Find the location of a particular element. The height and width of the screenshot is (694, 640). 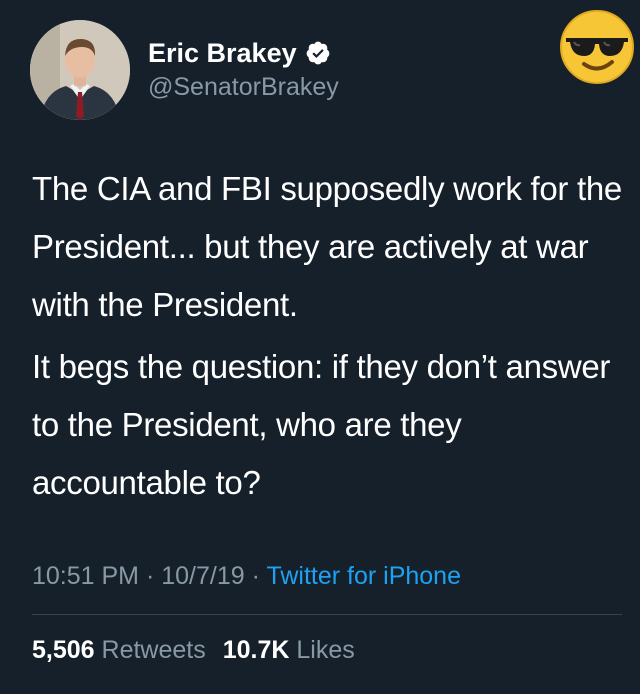

tweet-meta: 10:51 PM · 10/7/19 · Twitter for iPhone is located at coordinates (246, 576).